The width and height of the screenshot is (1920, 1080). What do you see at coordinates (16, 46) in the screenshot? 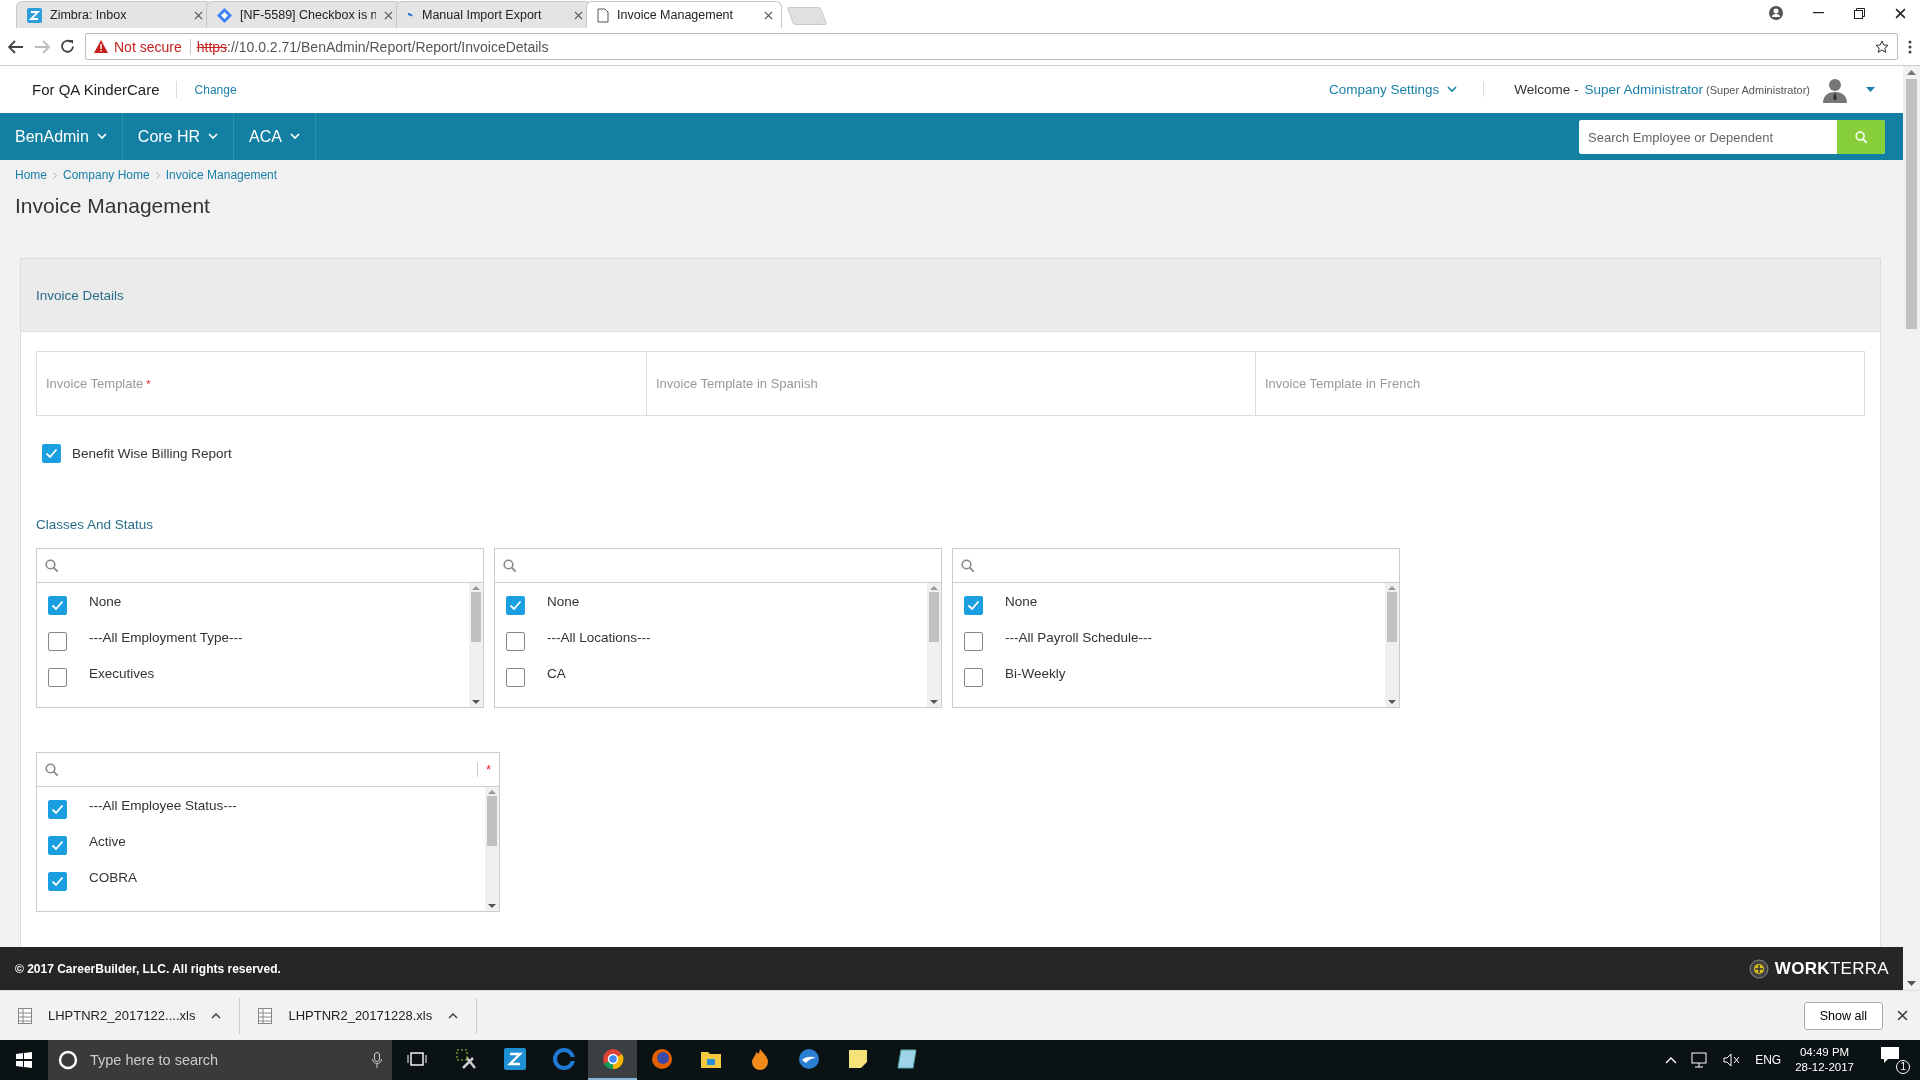
I see `back-icon` at bounding box center [16, 46].